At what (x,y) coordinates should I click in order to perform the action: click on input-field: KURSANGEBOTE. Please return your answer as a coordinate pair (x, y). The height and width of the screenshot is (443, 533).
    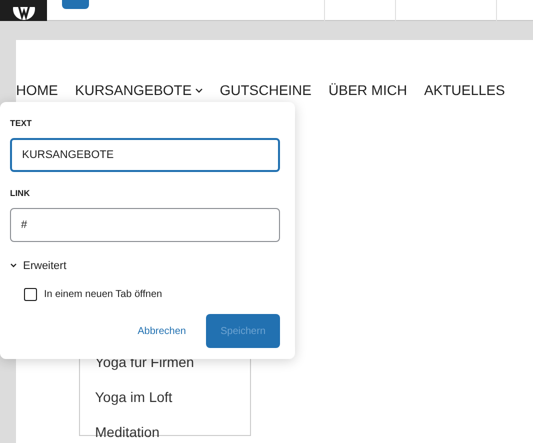
    Looking at the image, I should click on (145, 155).